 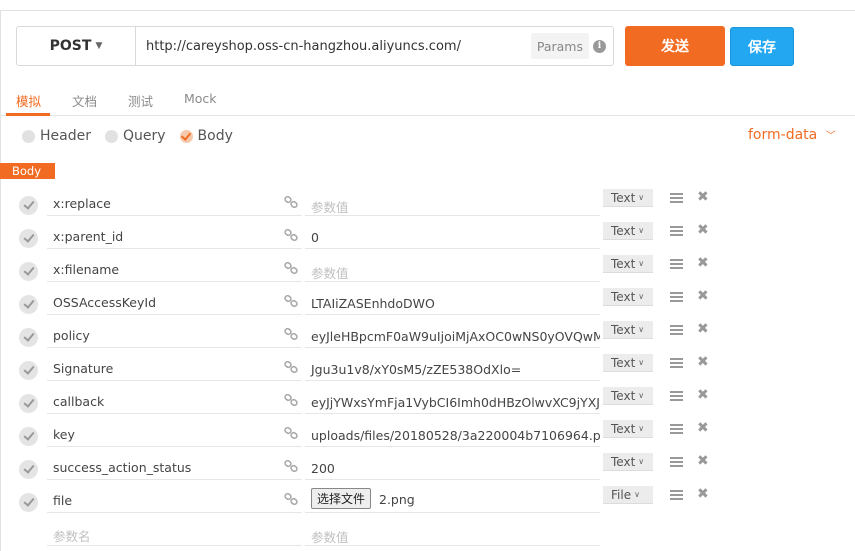 What do you see at coordinates (122, 467) in the screenshot?
I see `param-key: success_action_status` at bounding box center [122, 467].